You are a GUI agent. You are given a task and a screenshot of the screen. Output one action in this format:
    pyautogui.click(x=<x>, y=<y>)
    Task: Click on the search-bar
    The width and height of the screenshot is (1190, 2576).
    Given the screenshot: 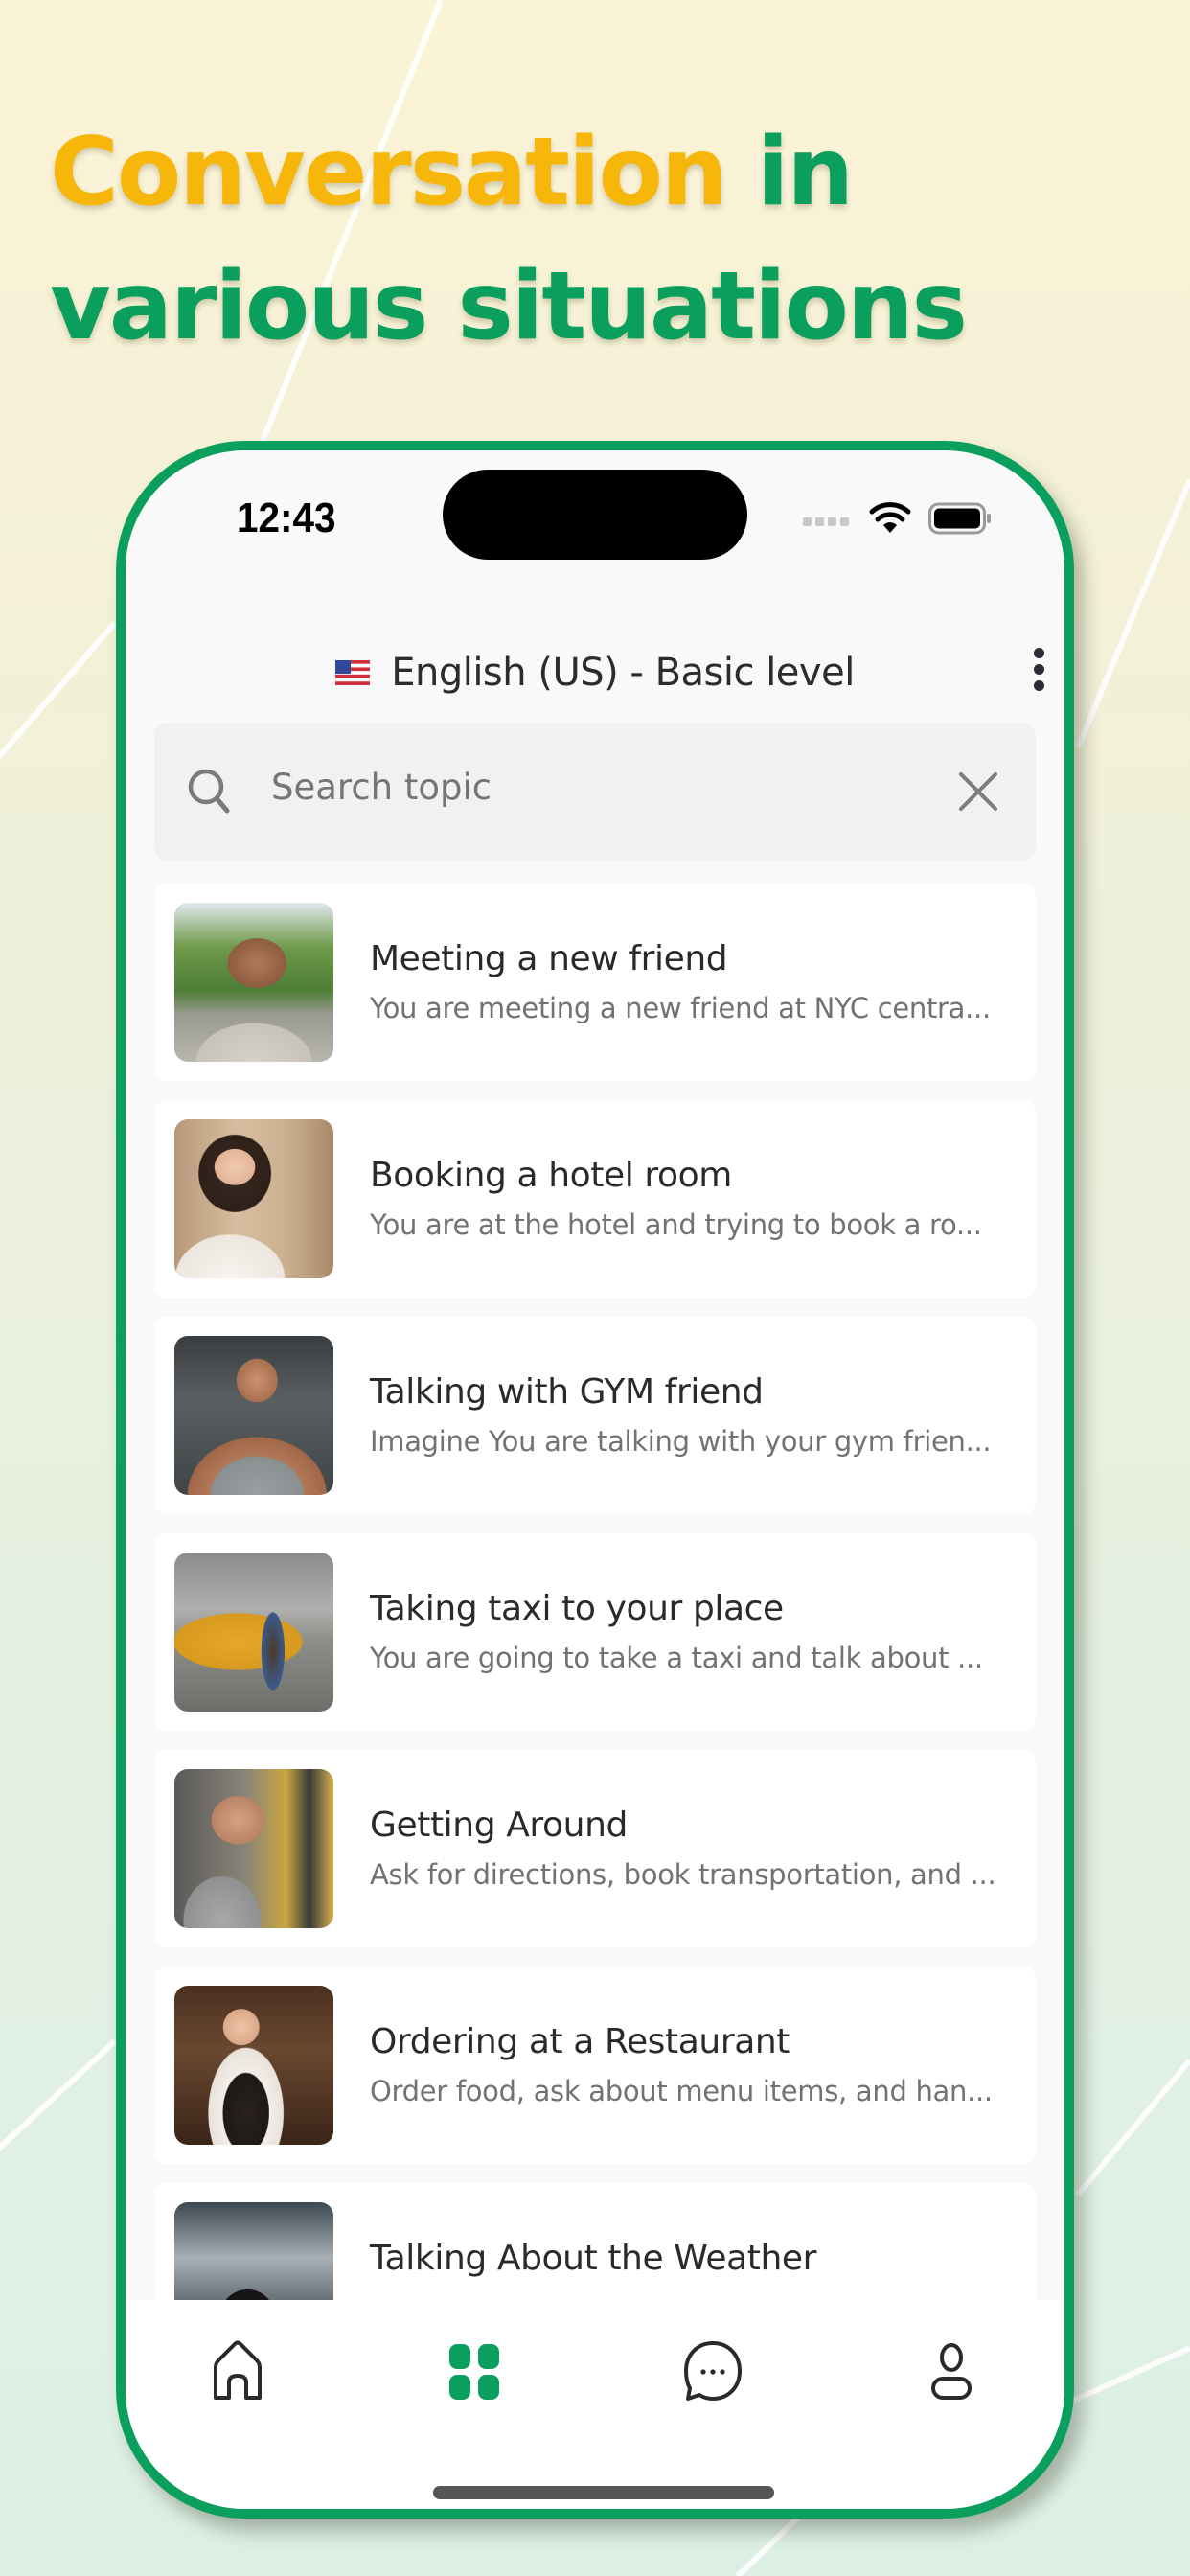 What is the action you would take?
    pyautogui.click(x=595, y=792)
    